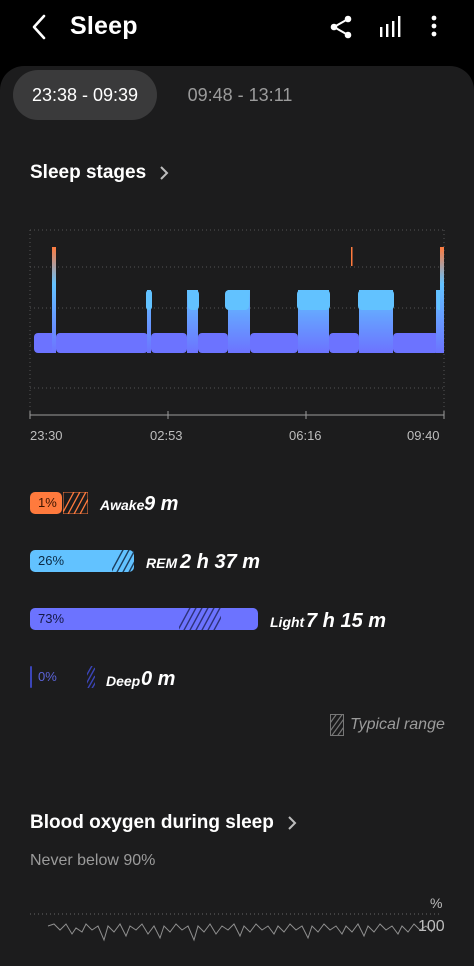  I want to click on stage-row-rem: 26%, so click(85, 561).